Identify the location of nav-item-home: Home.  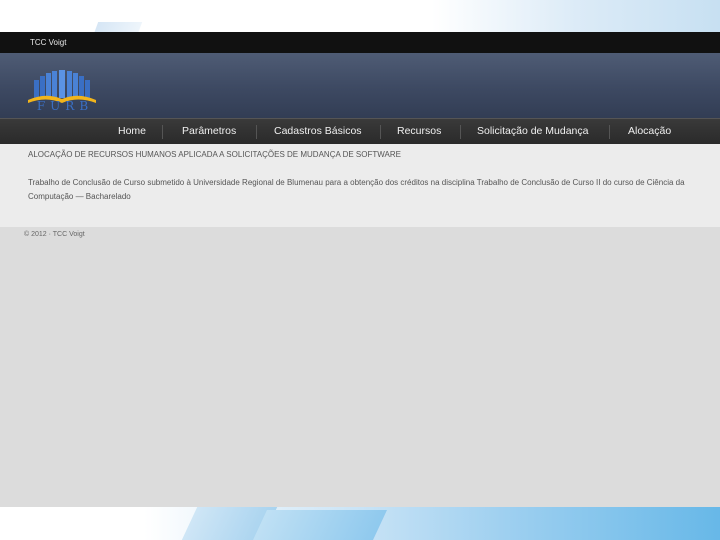
(132, 131).